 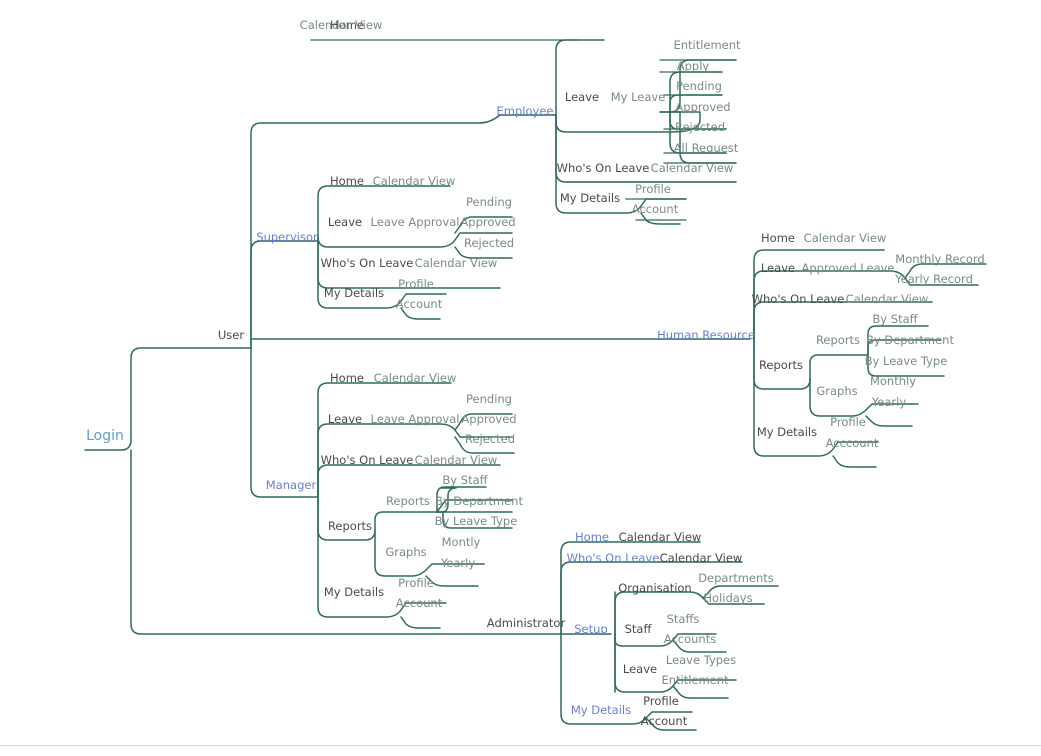 What do you see at coordinates (592, 537) in the screenshot?
I see `node-adm_home: Home` at bounding box center [592, 537].